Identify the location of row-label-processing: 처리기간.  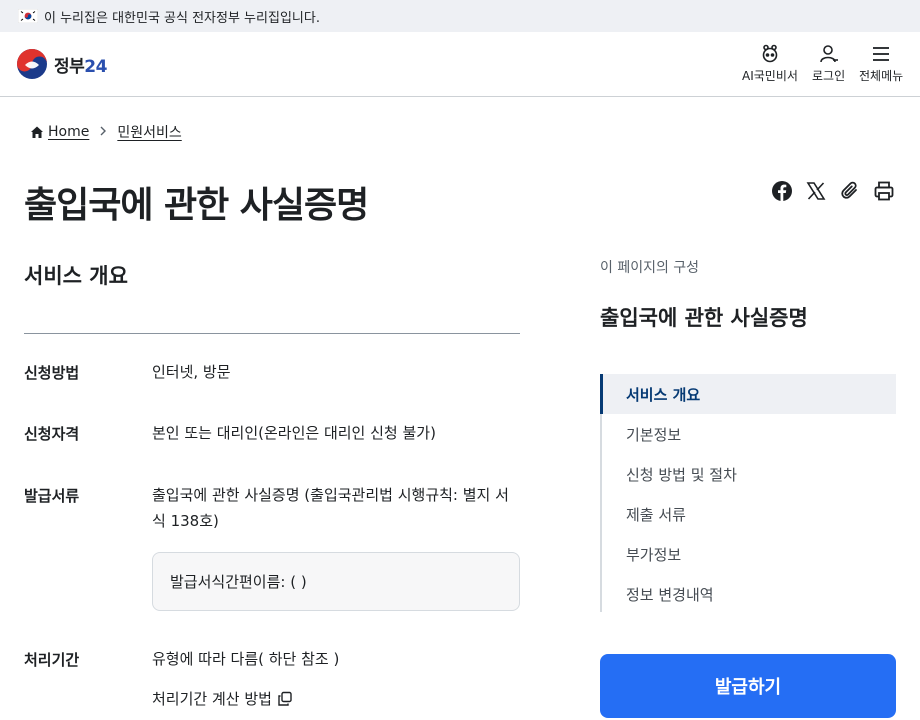
(52, 660).